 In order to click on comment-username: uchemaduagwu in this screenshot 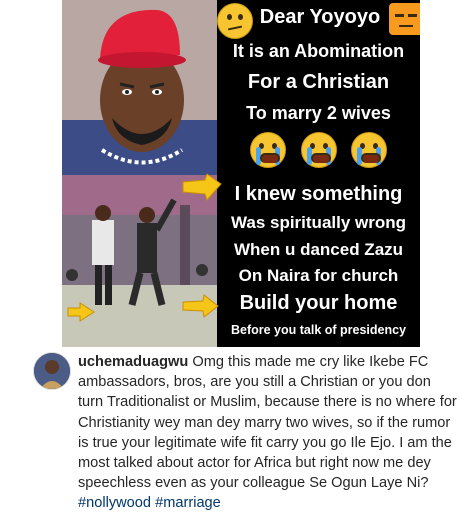, I will do `click(133, 362)`.